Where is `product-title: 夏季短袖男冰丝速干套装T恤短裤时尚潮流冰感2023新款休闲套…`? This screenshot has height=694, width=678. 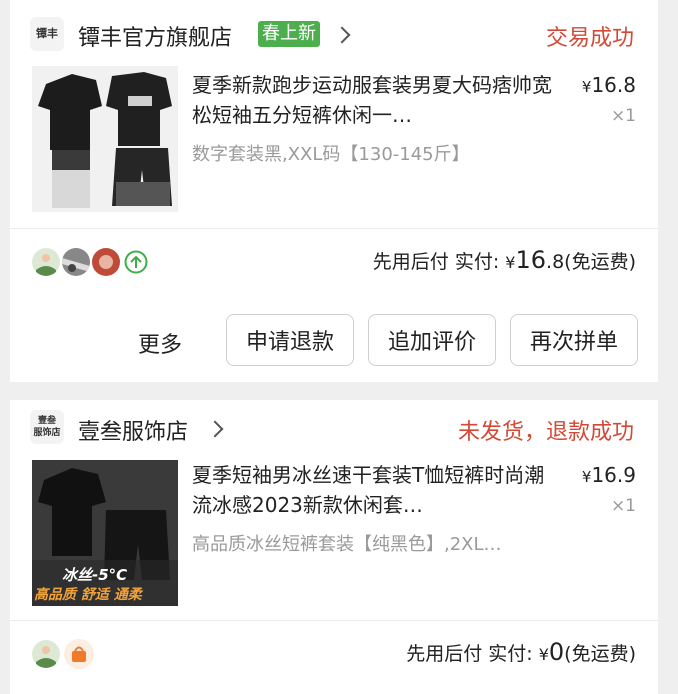 product-title: 夏季短袖男冰丝速干套装T恤短裤时尚潮流冰感2023新款休闲套… is located at coordinates (376, 490).